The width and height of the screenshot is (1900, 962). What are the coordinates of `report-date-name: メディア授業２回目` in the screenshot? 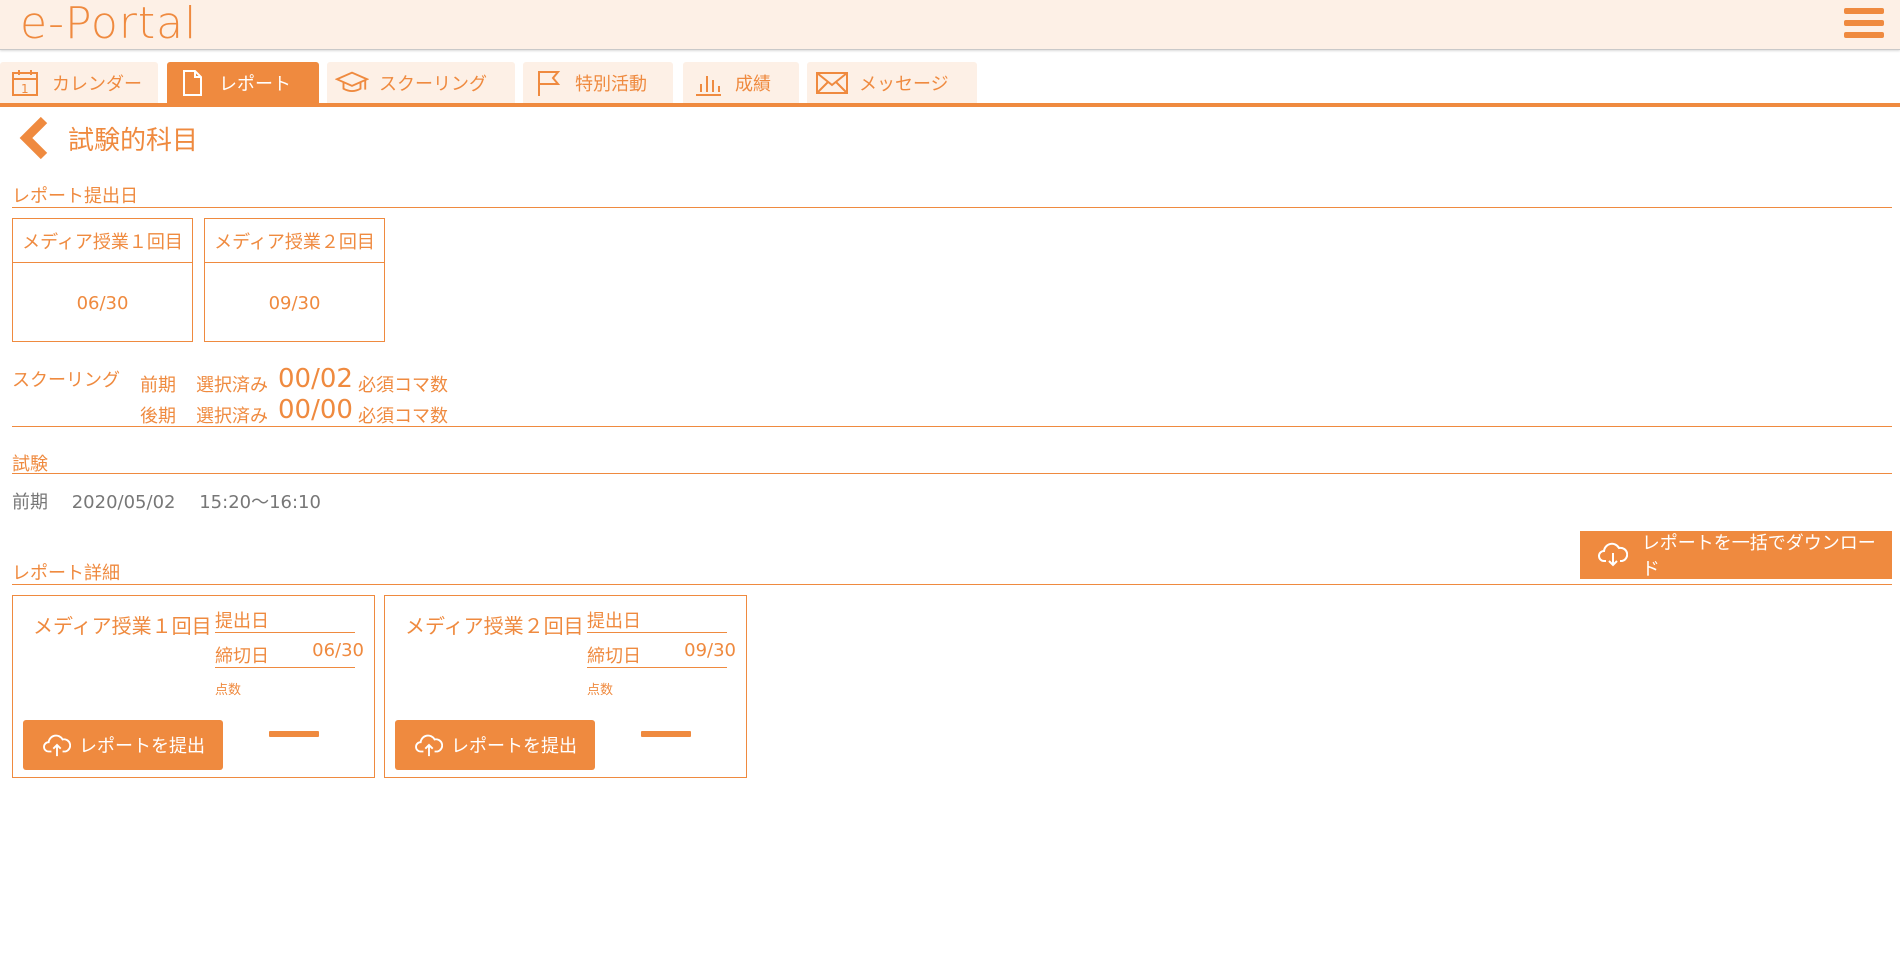 It's located at (294, 241).